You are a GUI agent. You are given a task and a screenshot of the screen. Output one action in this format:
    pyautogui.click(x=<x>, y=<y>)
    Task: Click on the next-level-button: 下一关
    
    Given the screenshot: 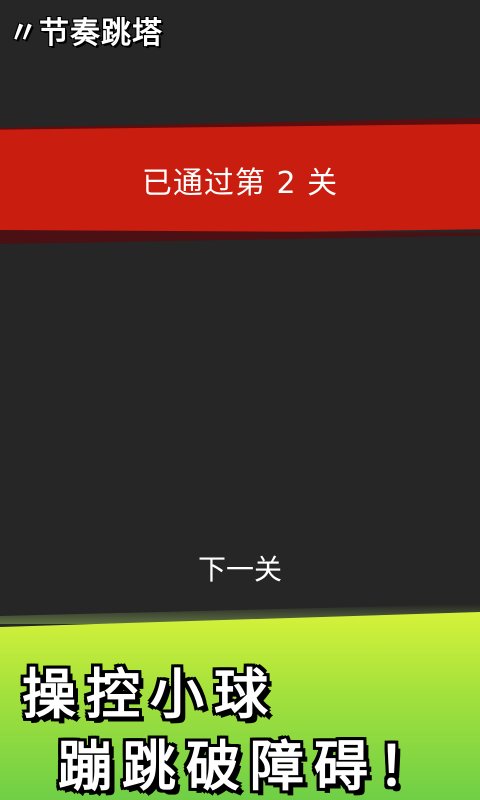 What is the action you would take?
    pyautogui.click(x=240, y=568)
    